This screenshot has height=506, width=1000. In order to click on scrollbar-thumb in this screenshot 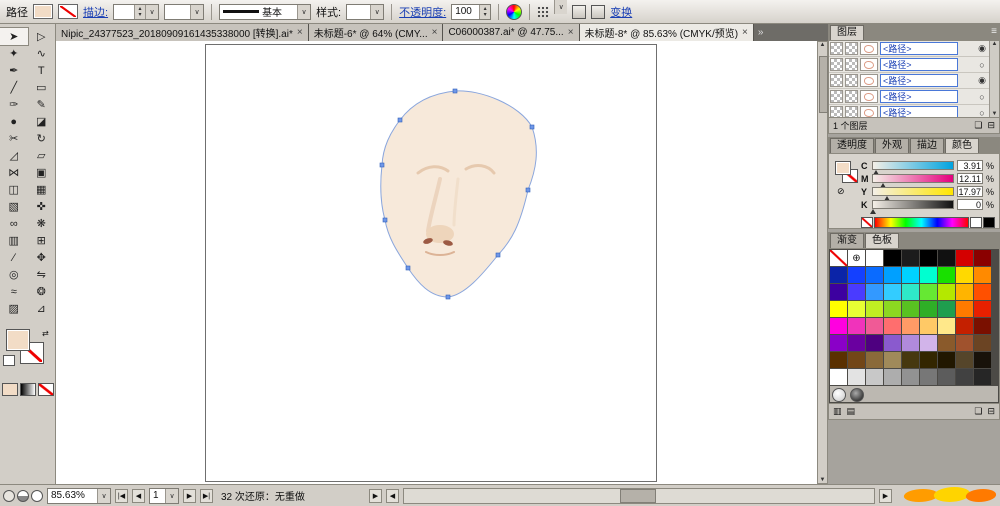, I will do `click(638, 495)`.